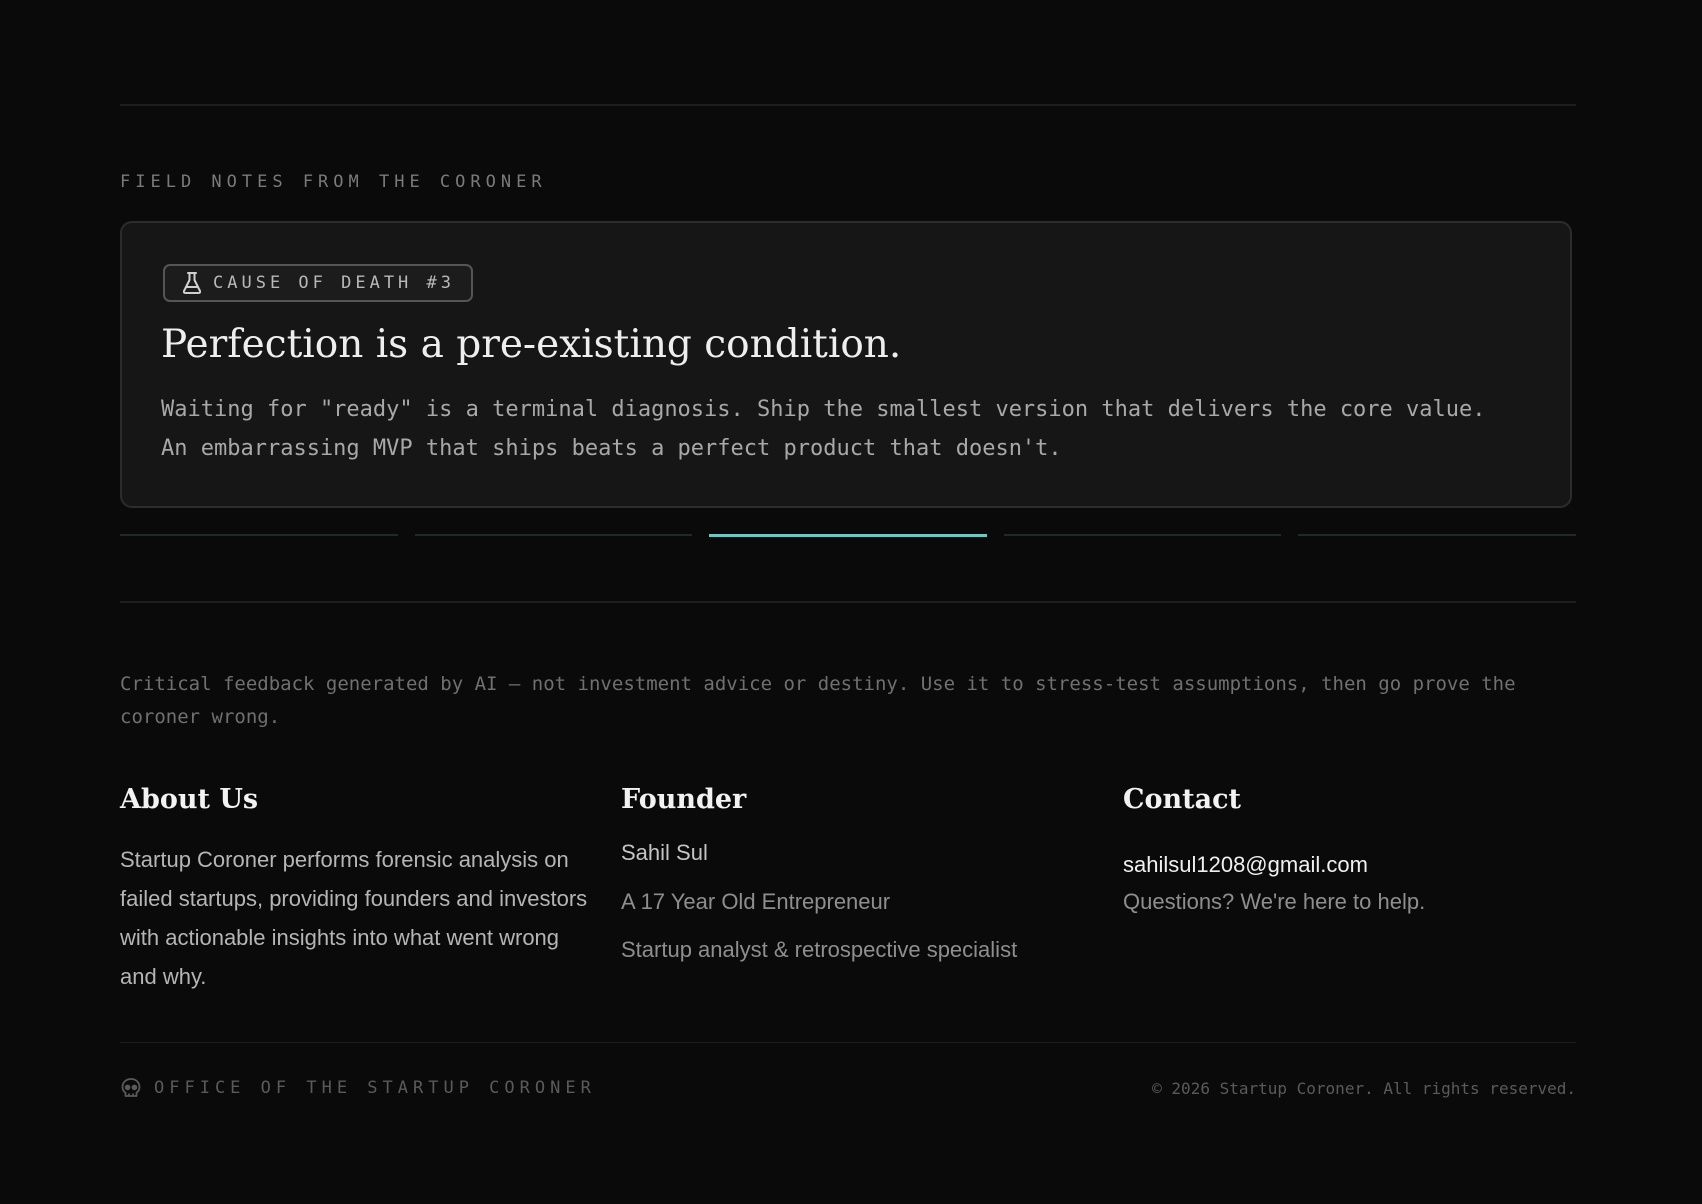  Describe the element at coordinates (848, 1042) in the screenshot. I see `bottom-divider` at that location.